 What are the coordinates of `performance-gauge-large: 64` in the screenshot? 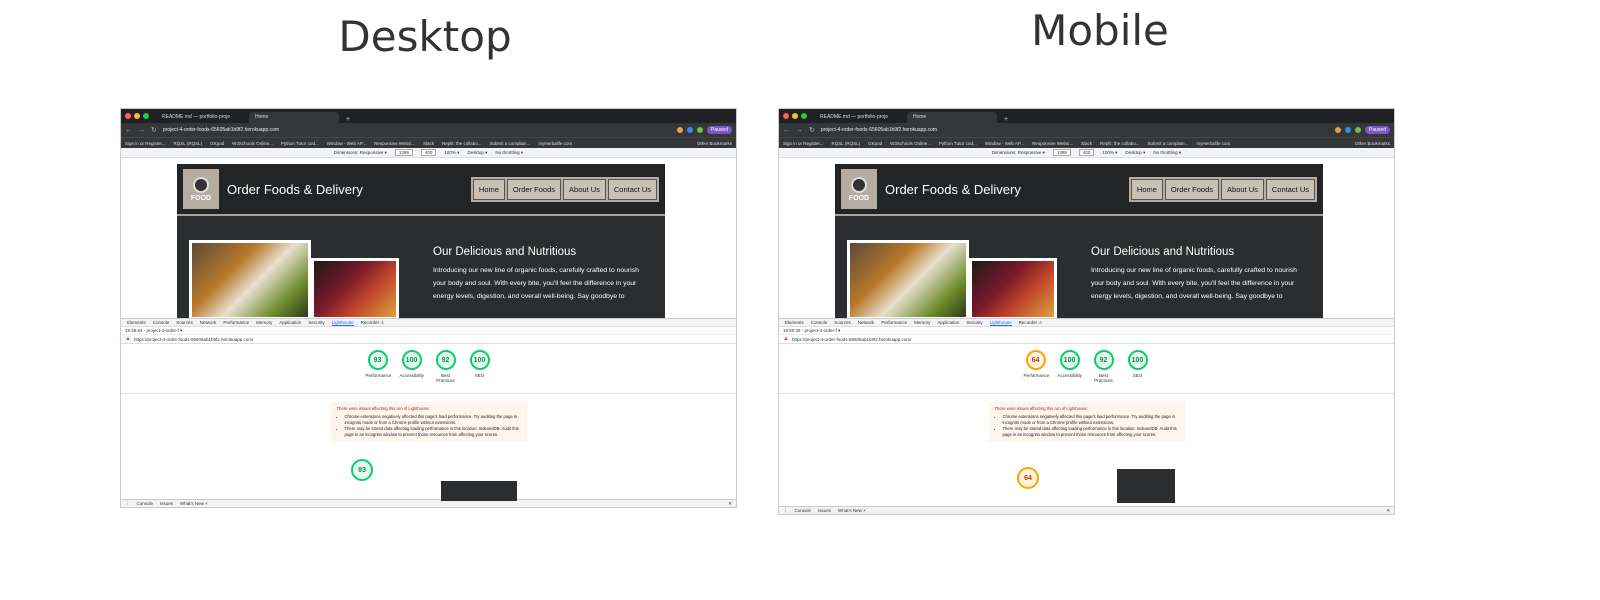 It's located at (1028, 478).